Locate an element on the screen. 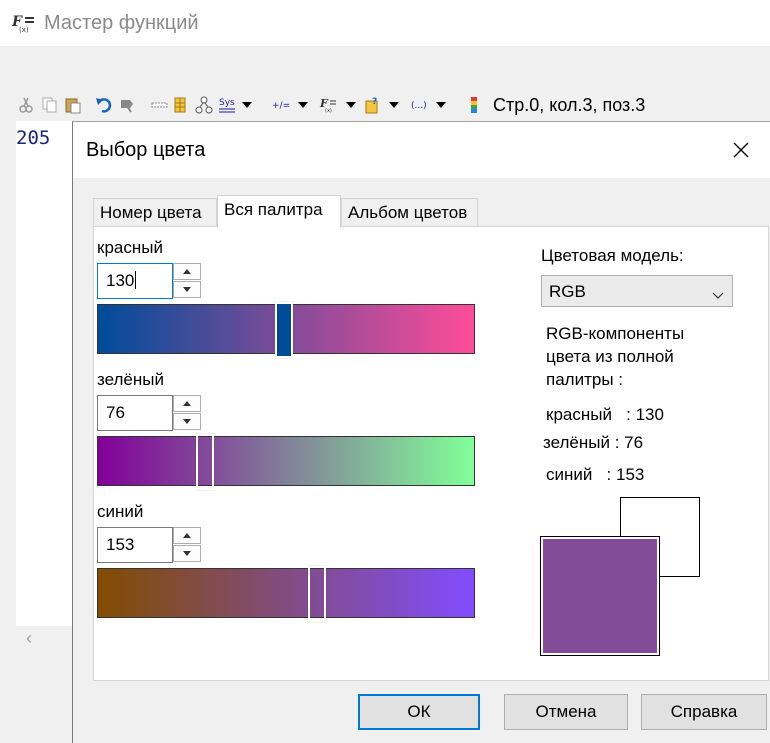  info-heading-line-2: цвета из полной is located at coordinates (610, 356).